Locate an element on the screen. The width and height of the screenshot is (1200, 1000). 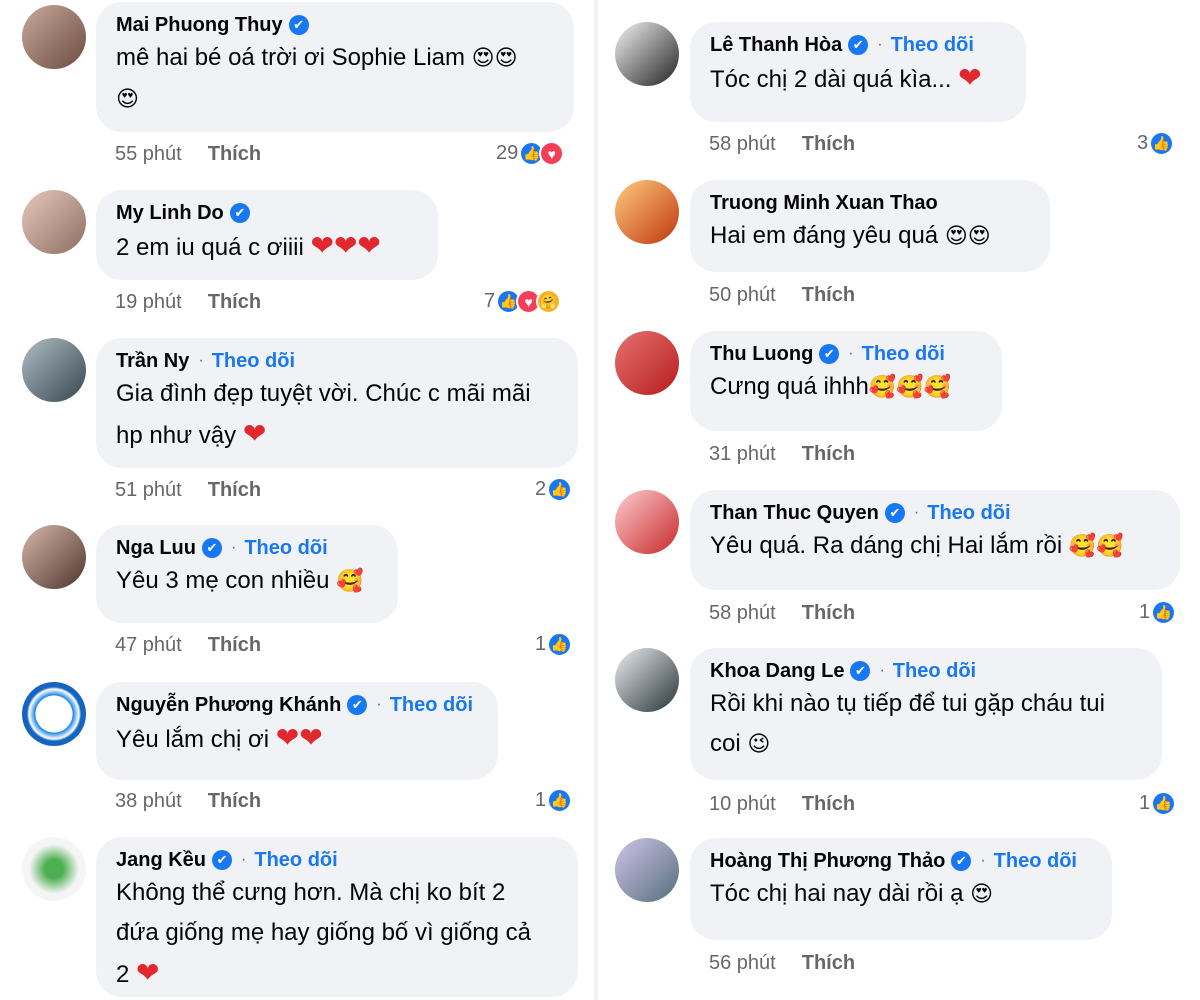
comment-meta: 19 phút Thích is located at coordinates (188, 302).